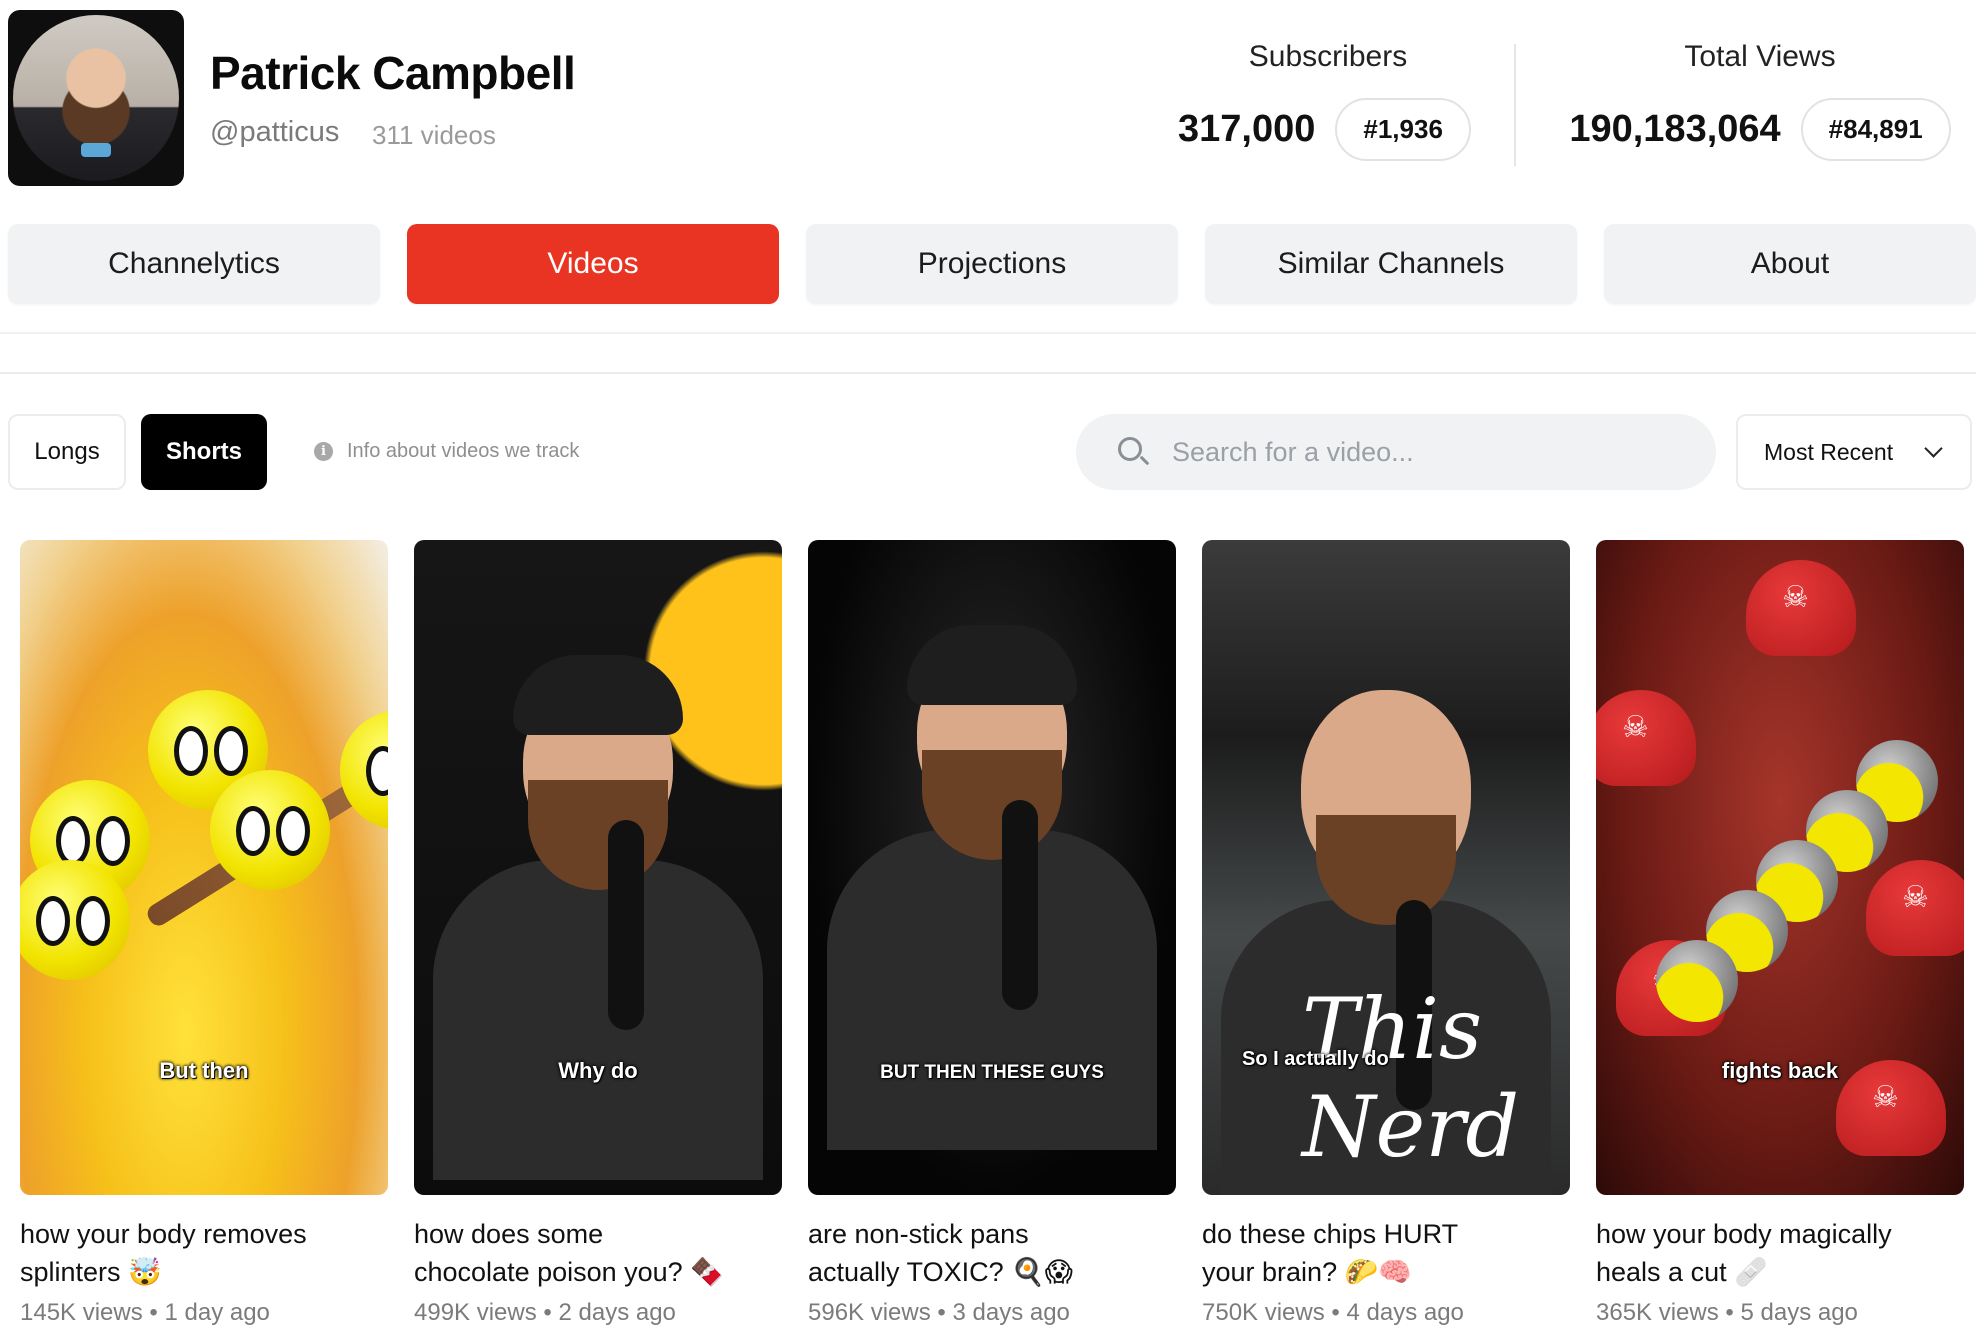 The height and width of the screenshot is (1344, 1976). Describe the element at coordinates (200, 1253) in the screenshot. I see `video-title: how your body removes splinters 🤯` at that location.